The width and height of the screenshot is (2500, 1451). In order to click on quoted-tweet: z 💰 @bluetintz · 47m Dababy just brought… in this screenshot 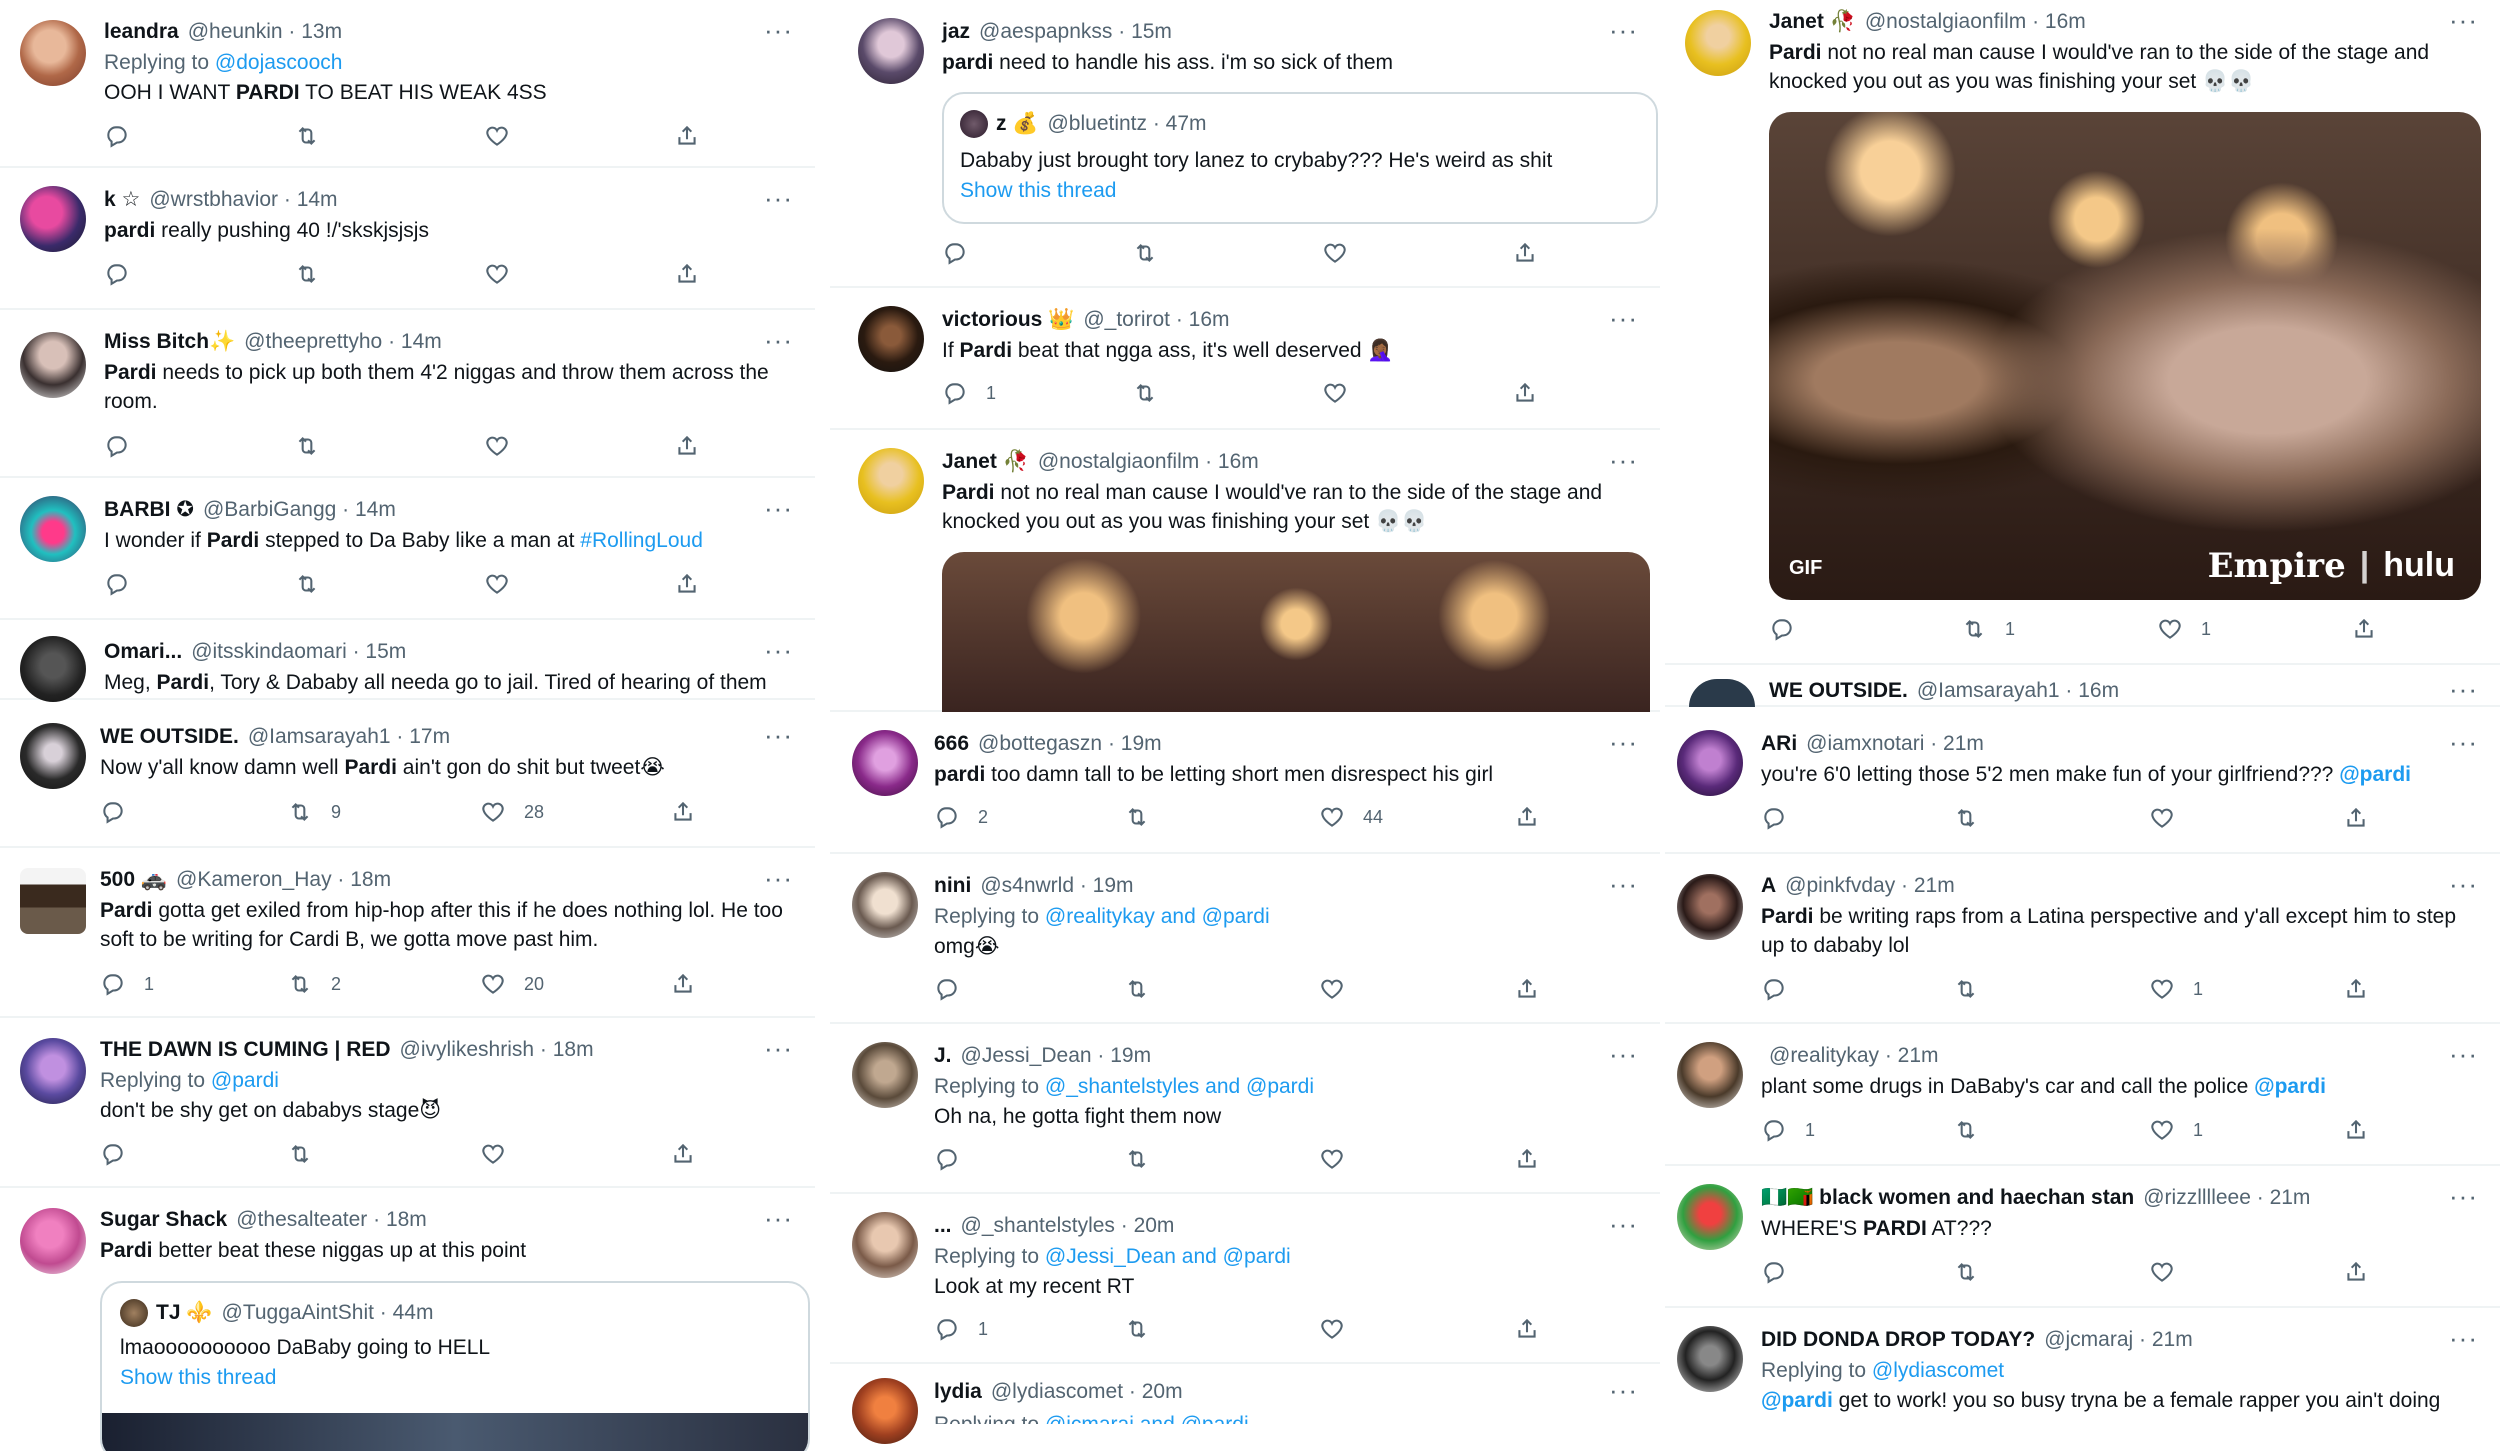, I will do `click(1300, 158)`.